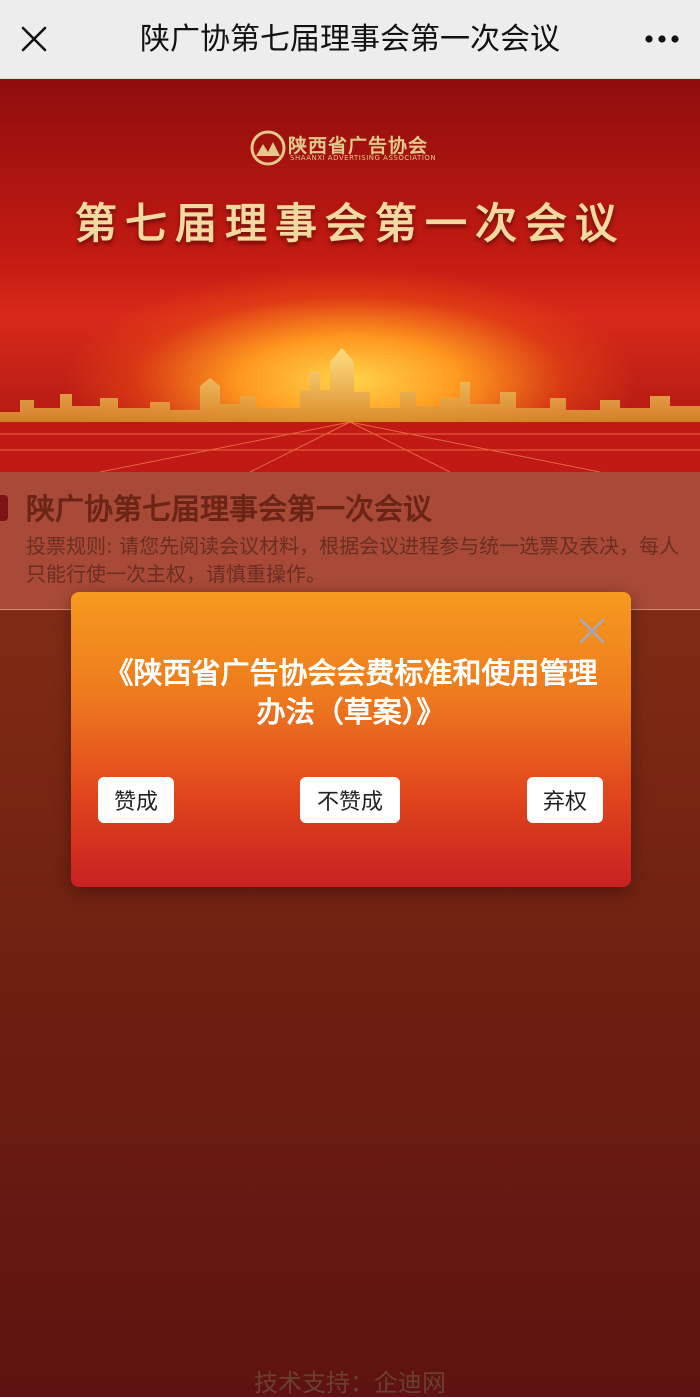 Image resolution: width=700 pixels, height=1397 pixels. Describe the element at coordinates (363, 158) in the screenshot. I see `logo-subtext: SHAANXI ADVERTISING ASSOCIATION` at that location.